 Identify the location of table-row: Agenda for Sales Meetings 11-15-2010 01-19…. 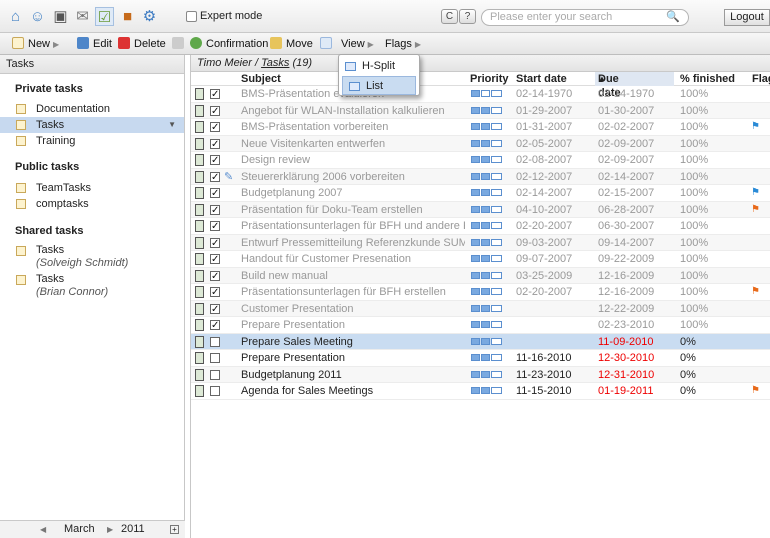
(480, 391).